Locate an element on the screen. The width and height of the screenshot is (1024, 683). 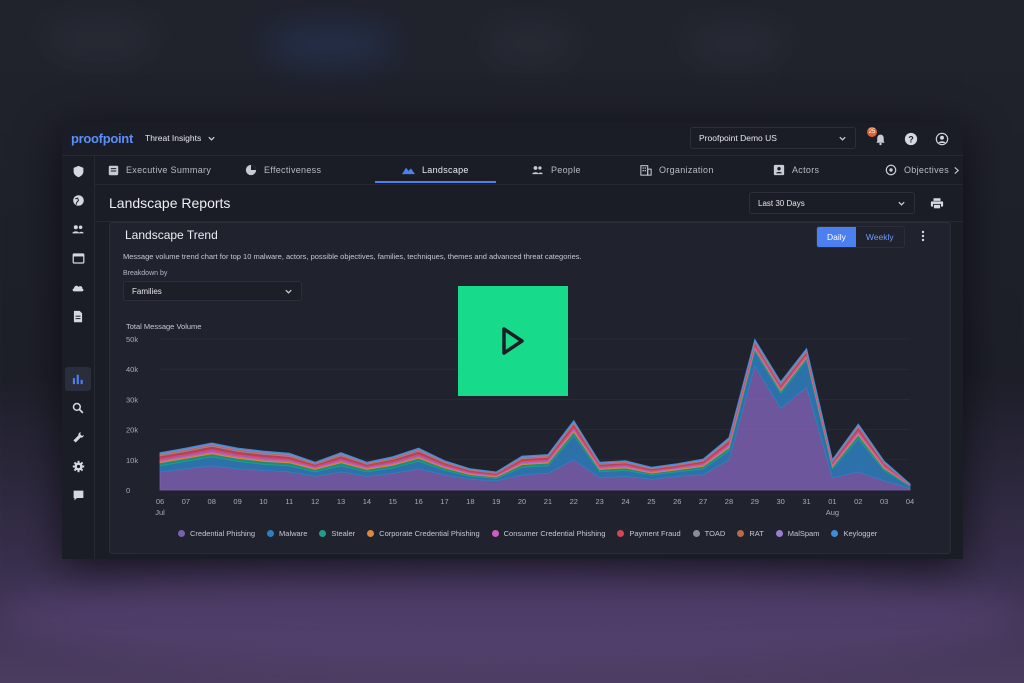
chevron-right-icon is located at coordinates (957, 170).